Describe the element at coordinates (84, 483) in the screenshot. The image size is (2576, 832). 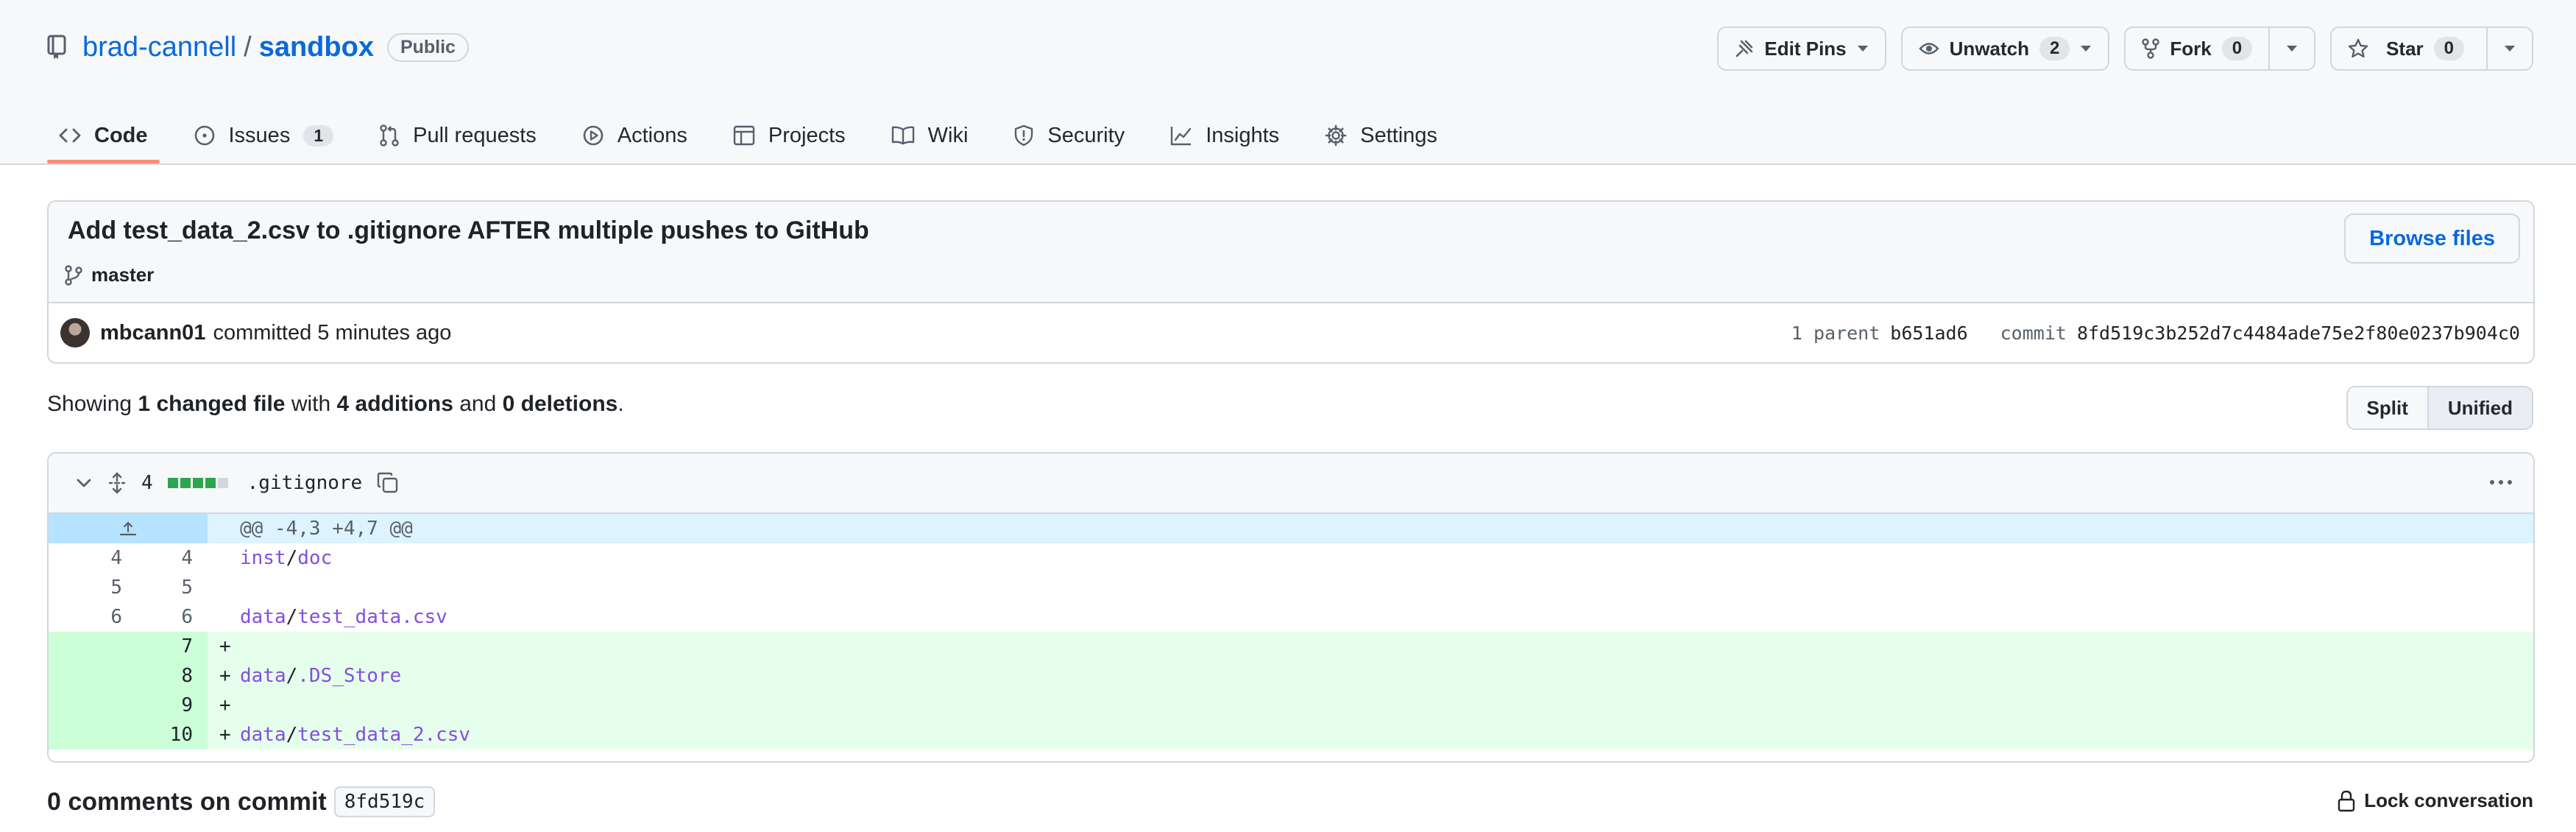
I see `chevron-down-icon` at that location.